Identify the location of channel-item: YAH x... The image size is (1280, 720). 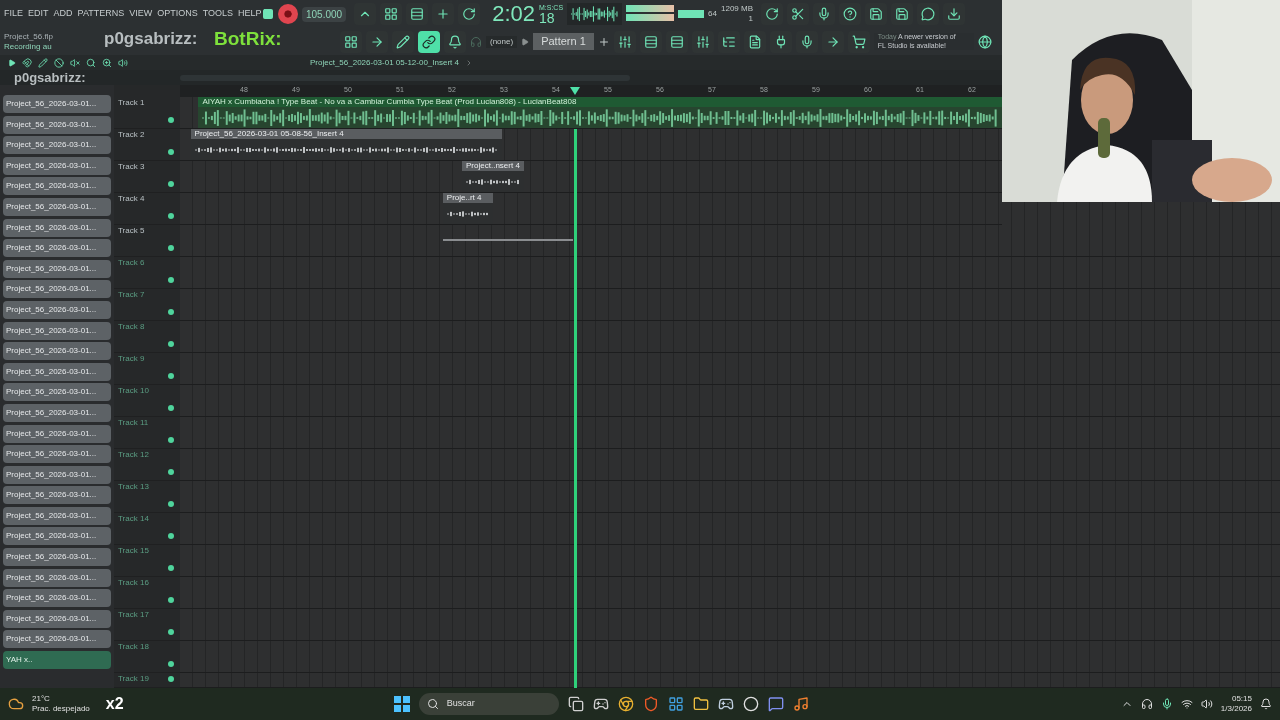
(57, 660).